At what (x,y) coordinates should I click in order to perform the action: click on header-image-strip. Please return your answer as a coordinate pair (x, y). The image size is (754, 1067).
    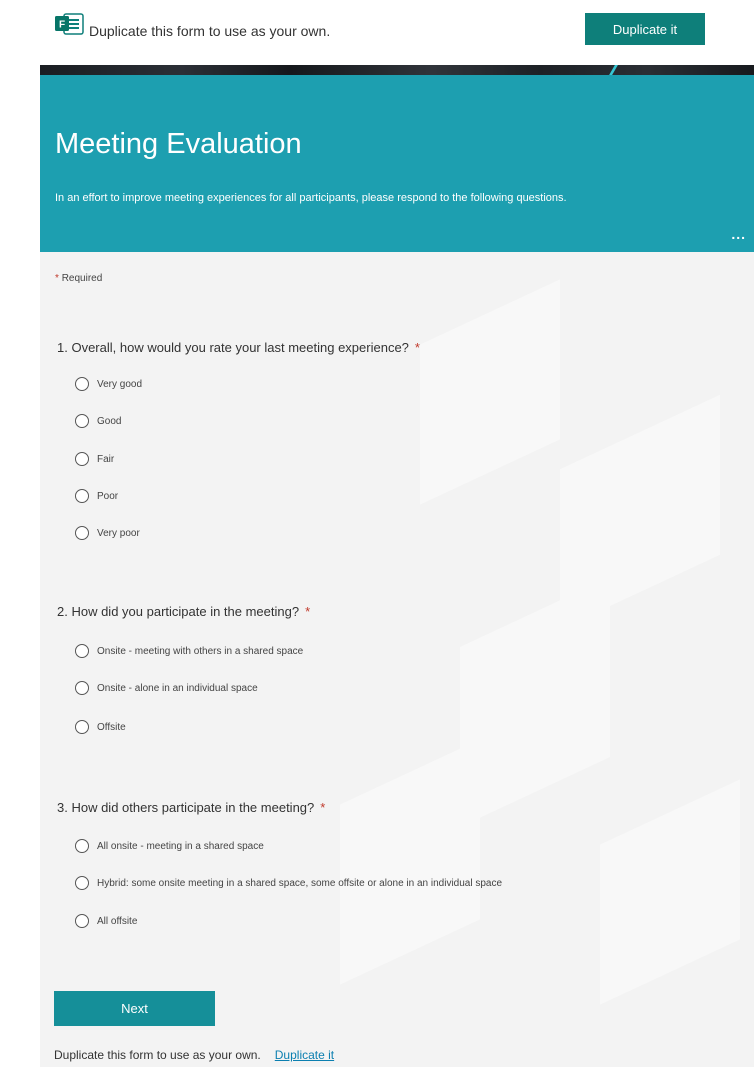
    Looking at the image, I should click on (397, 70).